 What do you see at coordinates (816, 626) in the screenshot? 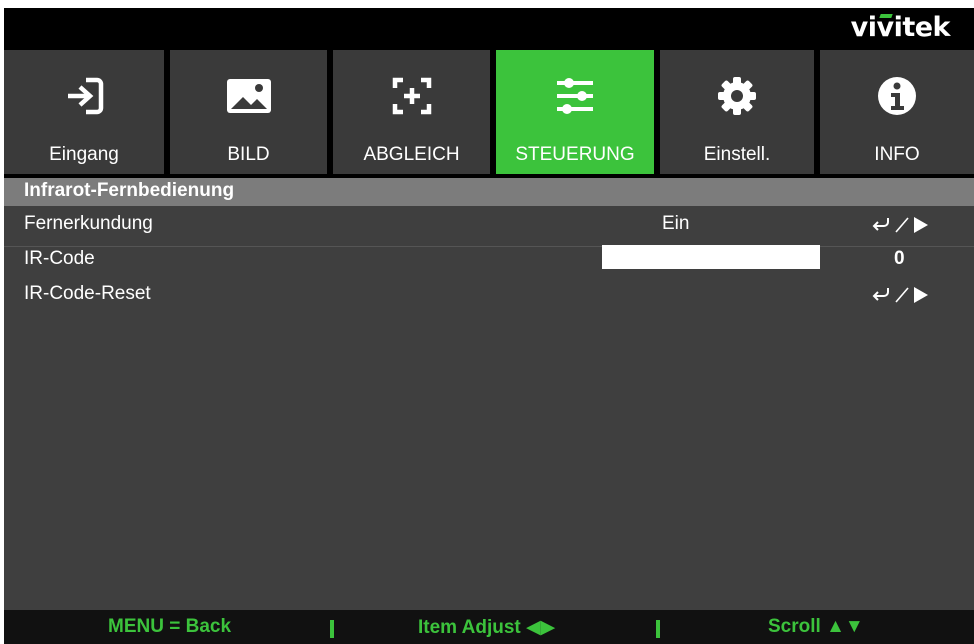
I see `hint-scroll: Scroll ▲▼` at bounding box center [816, 626].